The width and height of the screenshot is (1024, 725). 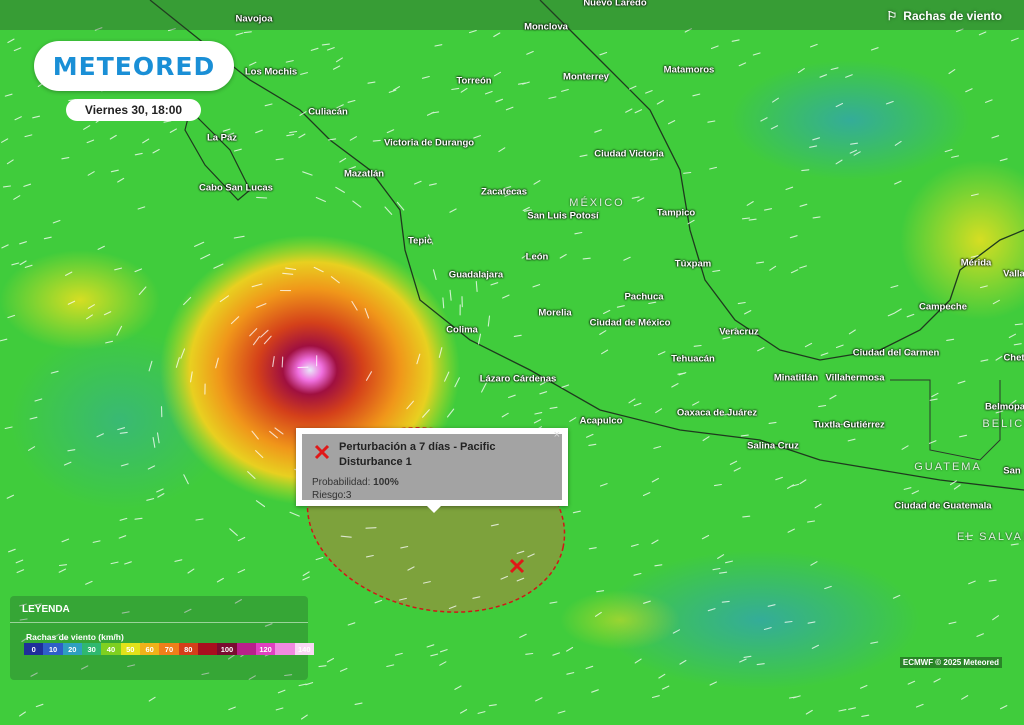 I want to click on city-label: Oaxaca de Juárez, so click(x=717, y=413).